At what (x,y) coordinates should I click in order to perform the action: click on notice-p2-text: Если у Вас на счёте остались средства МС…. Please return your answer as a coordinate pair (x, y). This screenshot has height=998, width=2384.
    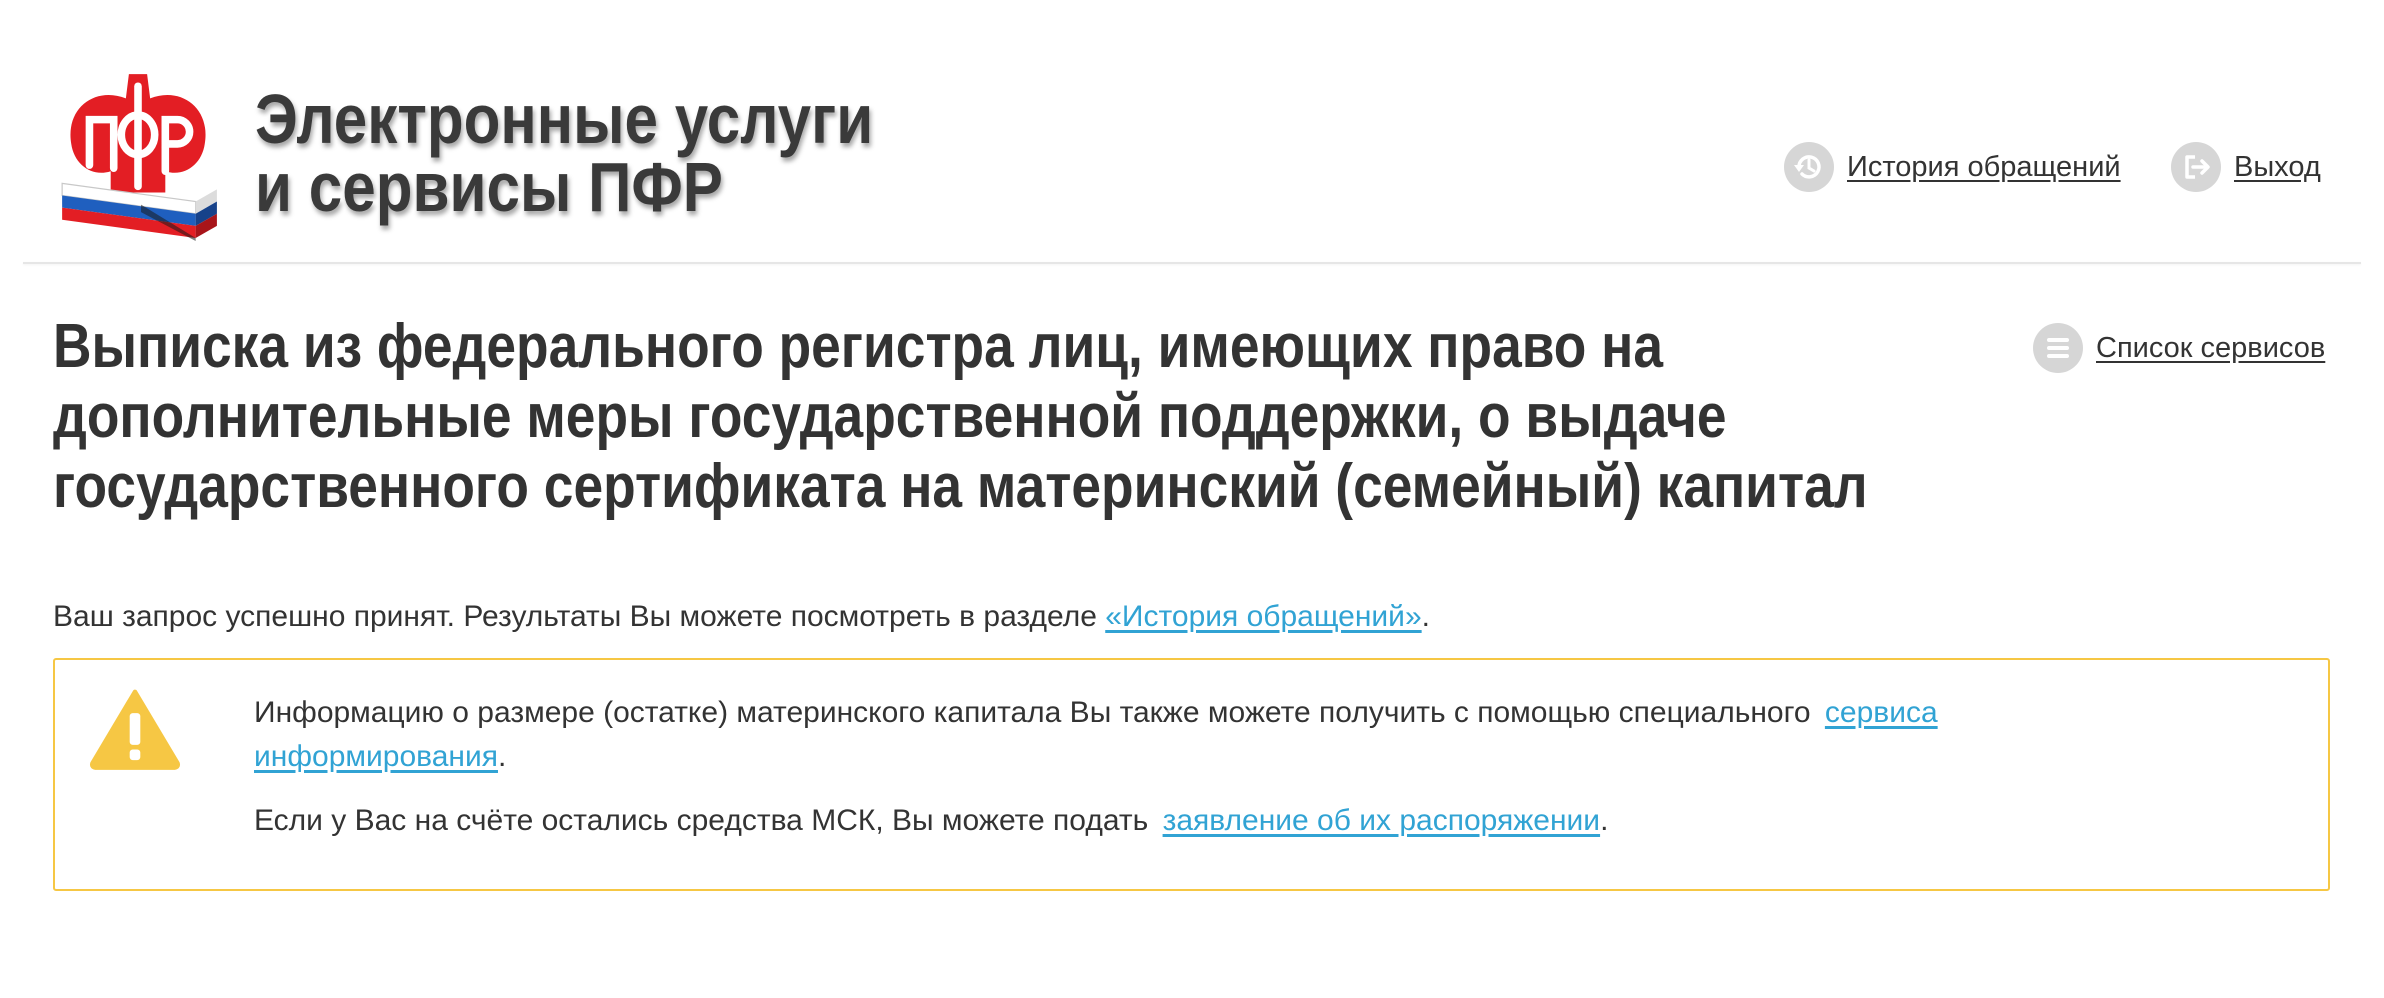
    Looking at the image, I should click on (705, 820).